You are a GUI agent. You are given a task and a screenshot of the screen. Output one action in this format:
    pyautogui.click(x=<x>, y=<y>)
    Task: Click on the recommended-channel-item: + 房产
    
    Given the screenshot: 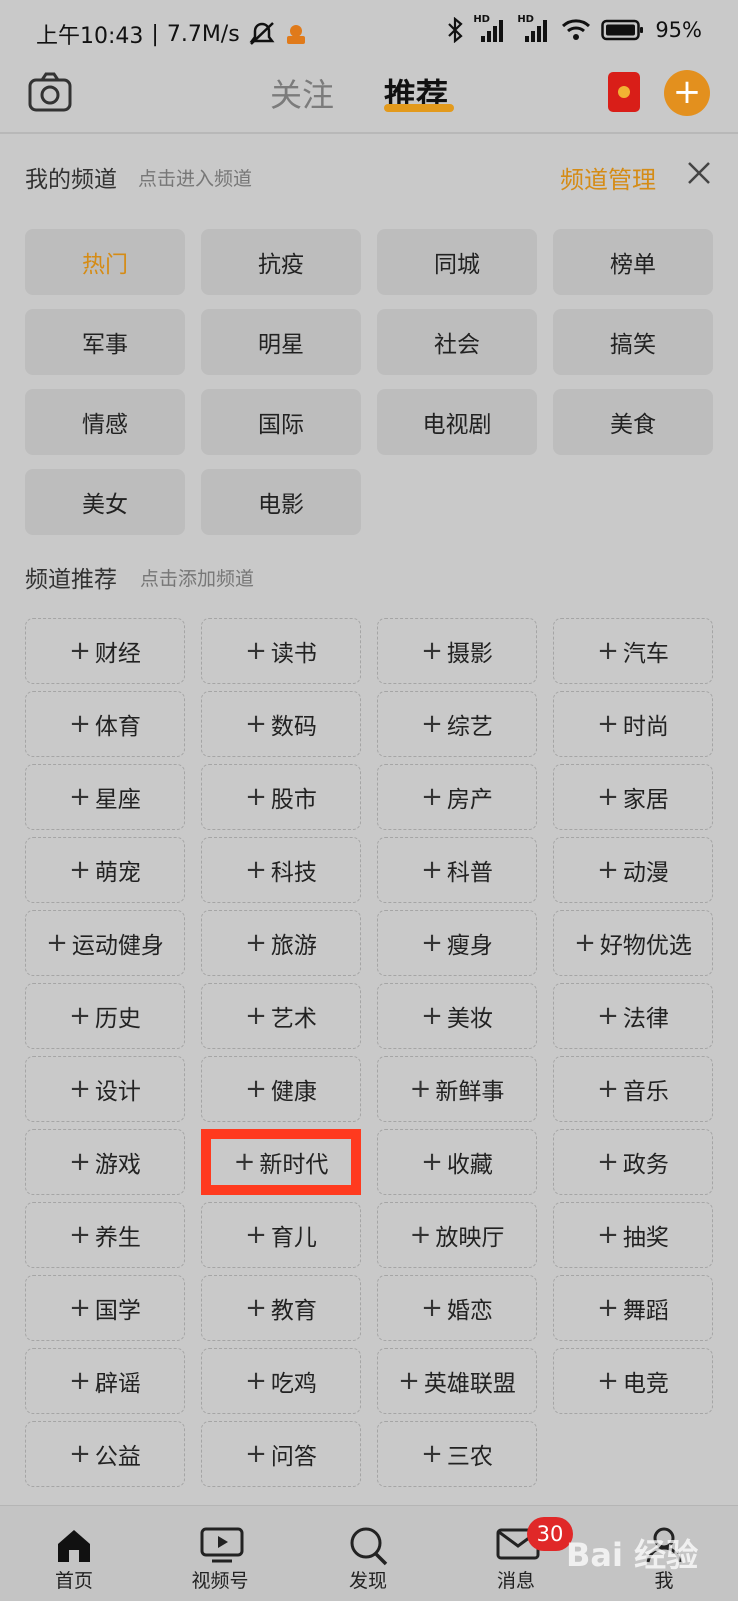 What is the action you would take?
    pyautogui.click(x=457, y=797)
    